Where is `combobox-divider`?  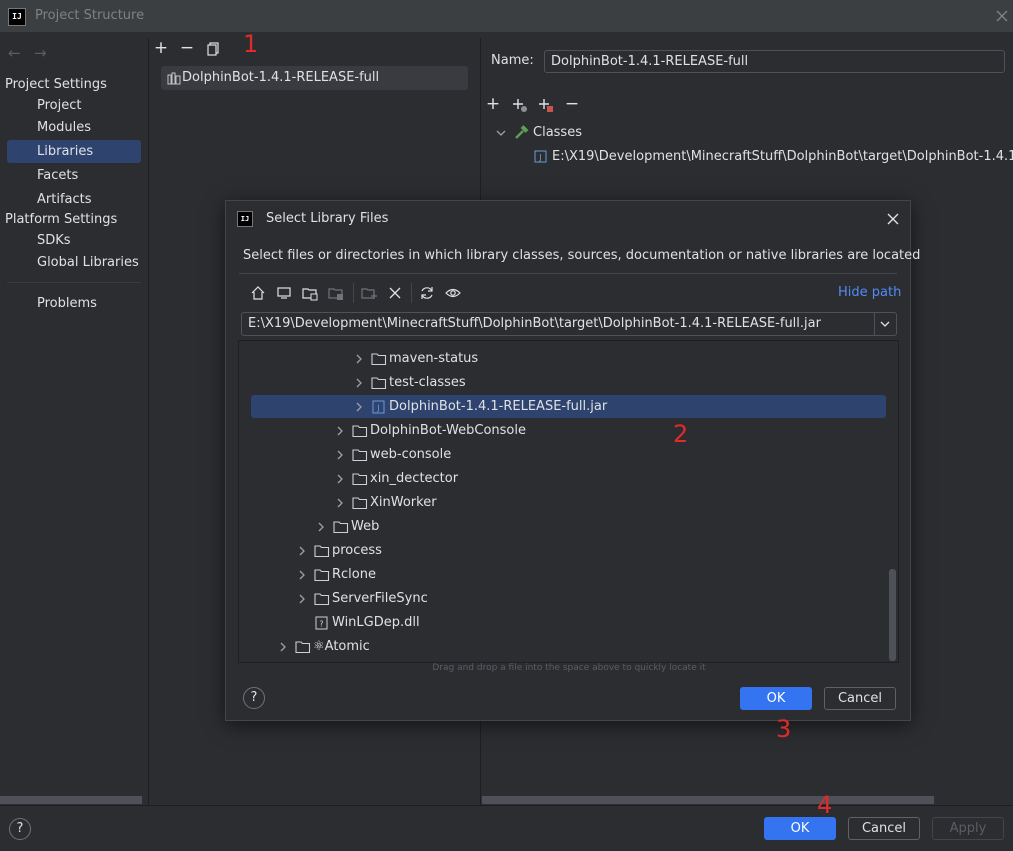
combobox-divider is located at coordinates (874, 324).